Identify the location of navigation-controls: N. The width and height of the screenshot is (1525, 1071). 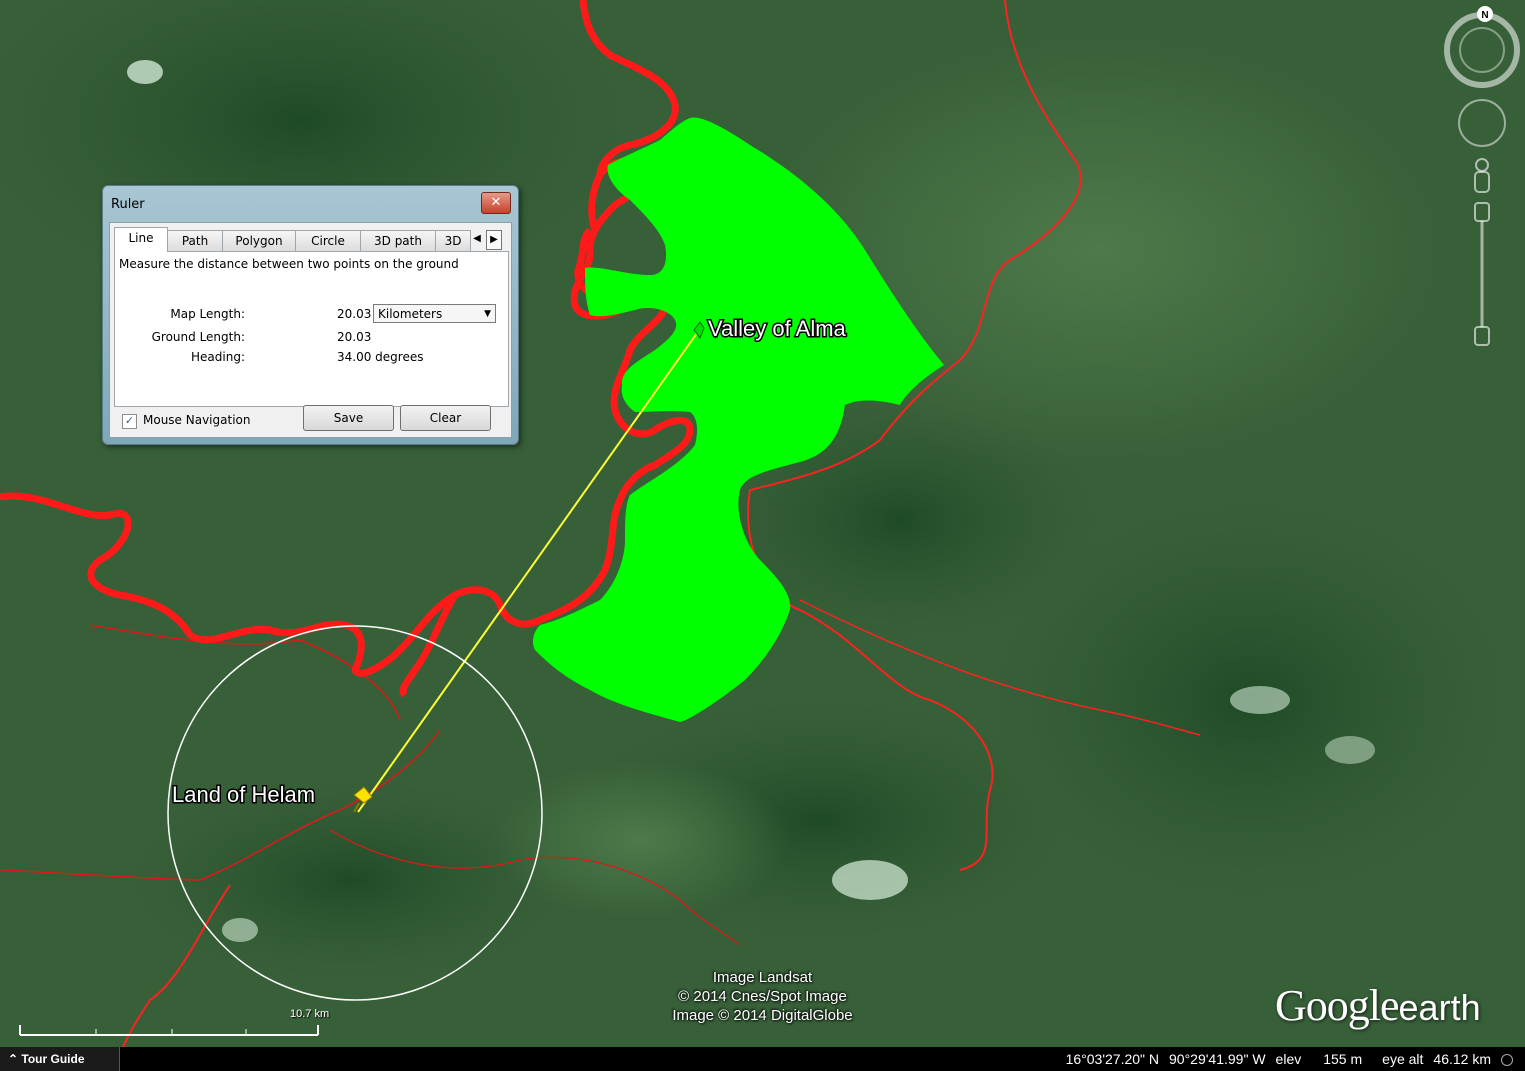
(1482, 180).